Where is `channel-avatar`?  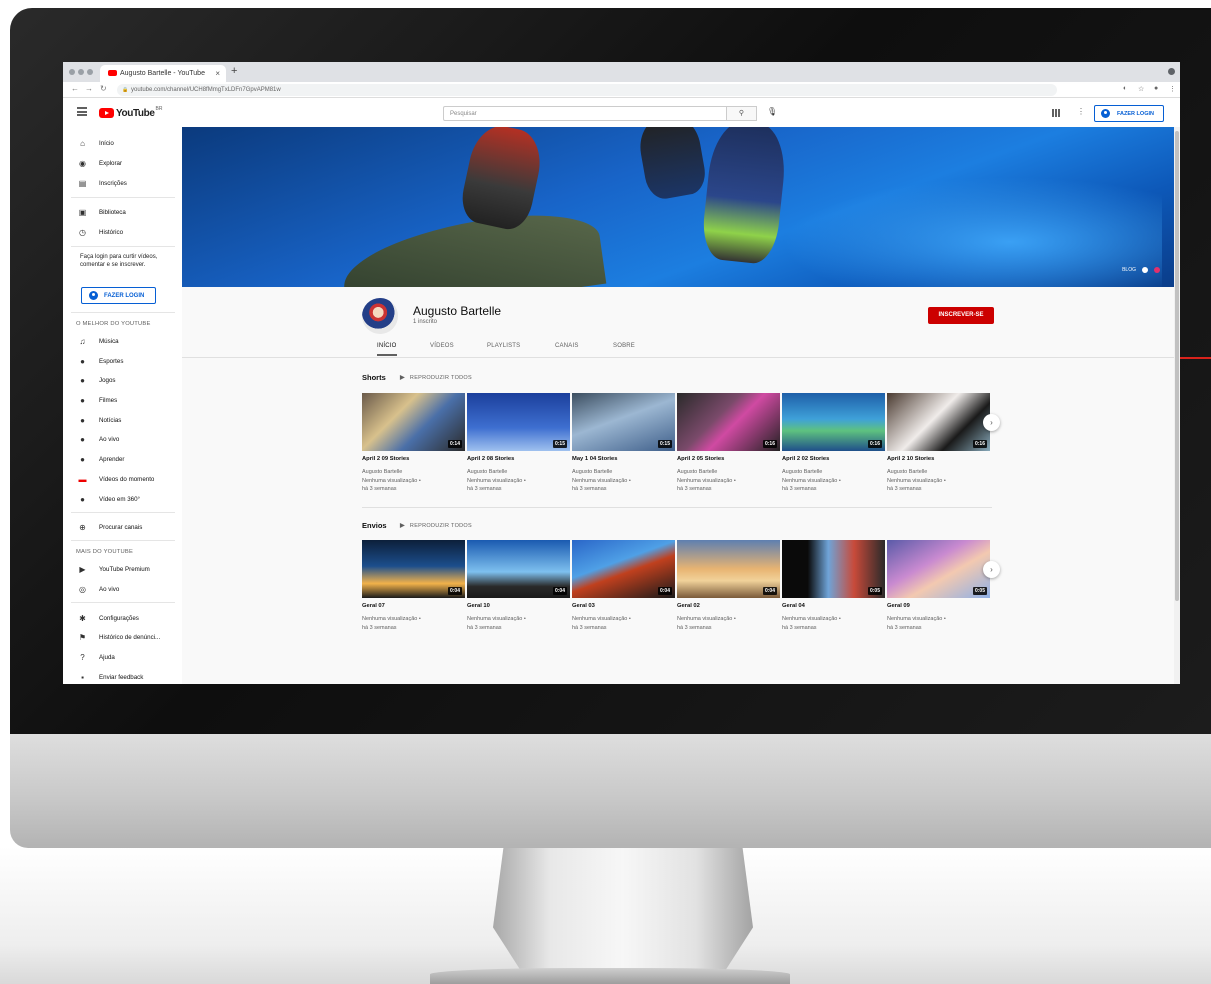
channel-avatar is located at coordinates (380, 316).